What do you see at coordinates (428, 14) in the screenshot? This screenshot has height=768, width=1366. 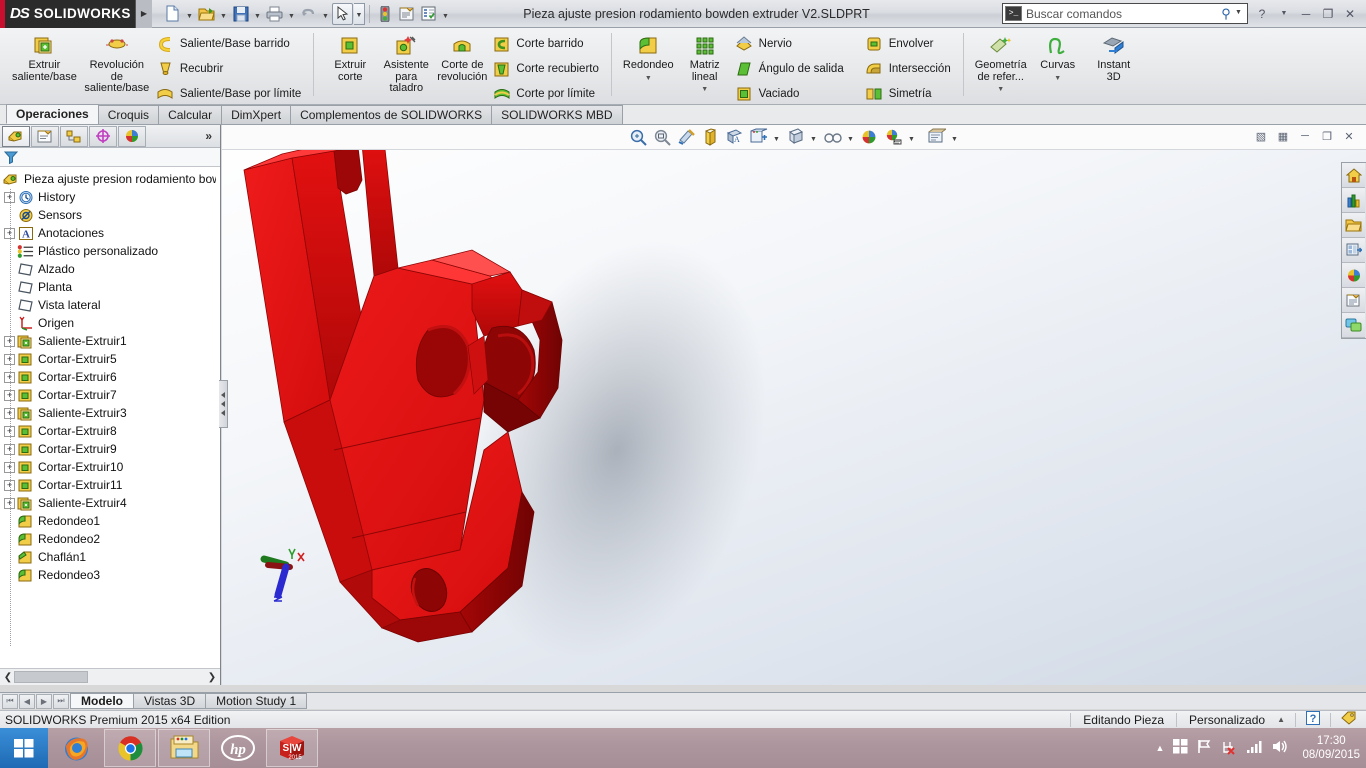 I see `options-icon` at bounding box center [428, 14].